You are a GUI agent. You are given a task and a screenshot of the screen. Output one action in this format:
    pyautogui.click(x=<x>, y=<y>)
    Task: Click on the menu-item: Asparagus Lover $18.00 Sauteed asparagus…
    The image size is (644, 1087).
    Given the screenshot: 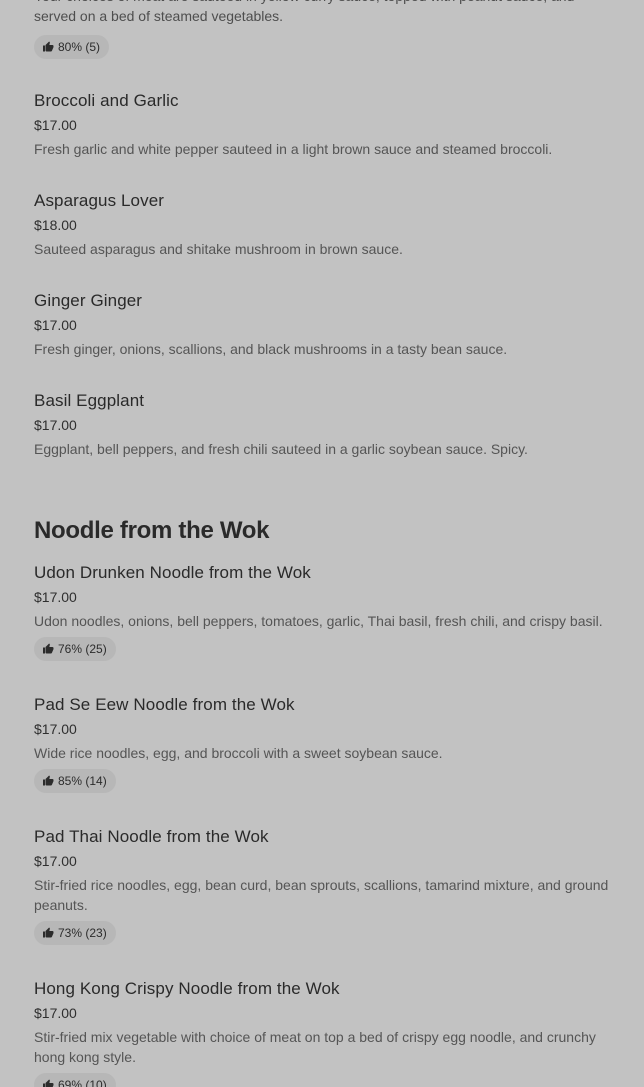 What is the action you would take?
    pyautogui.click(x=325, y=224)
    